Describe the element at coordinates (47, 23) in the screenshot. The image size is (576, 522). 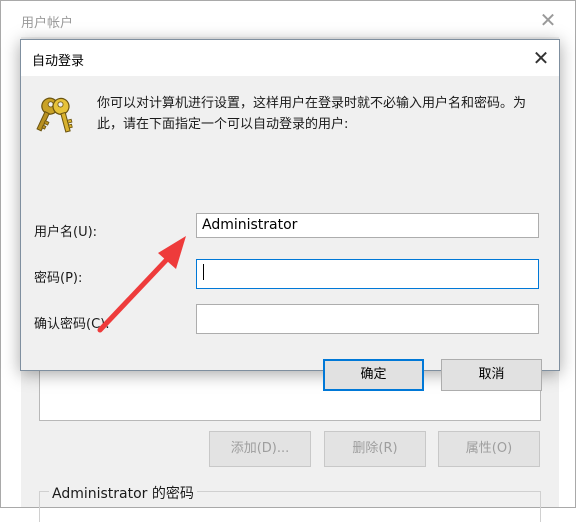
I see `user-accounts-title: 用户帐户` at that location.